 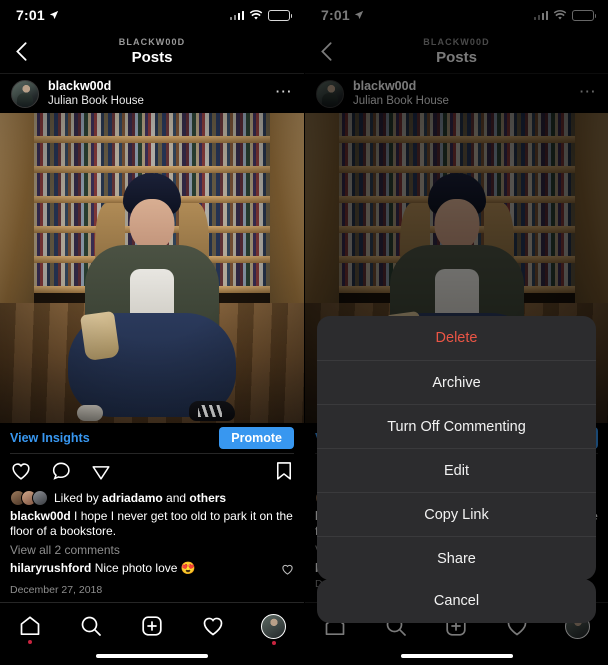 I want to click on nav-subtitle: BLACKW00D, so click(x=152, y=42).